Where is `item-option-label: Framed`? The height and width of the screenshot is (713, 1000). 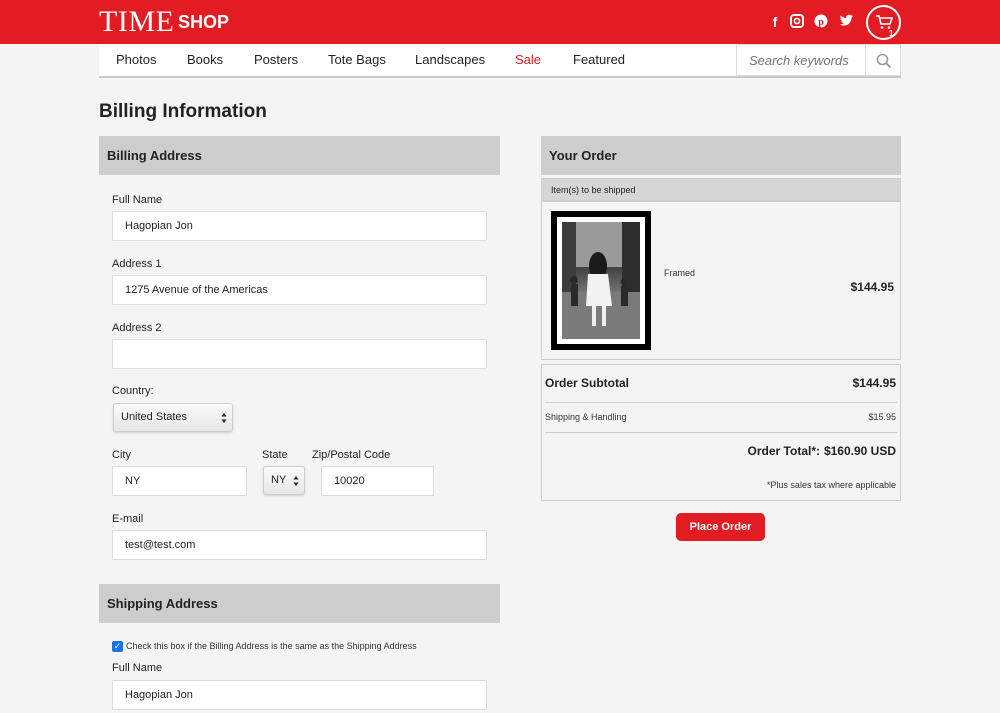
item-option-label: Framed is located at coordinates (680, 273).